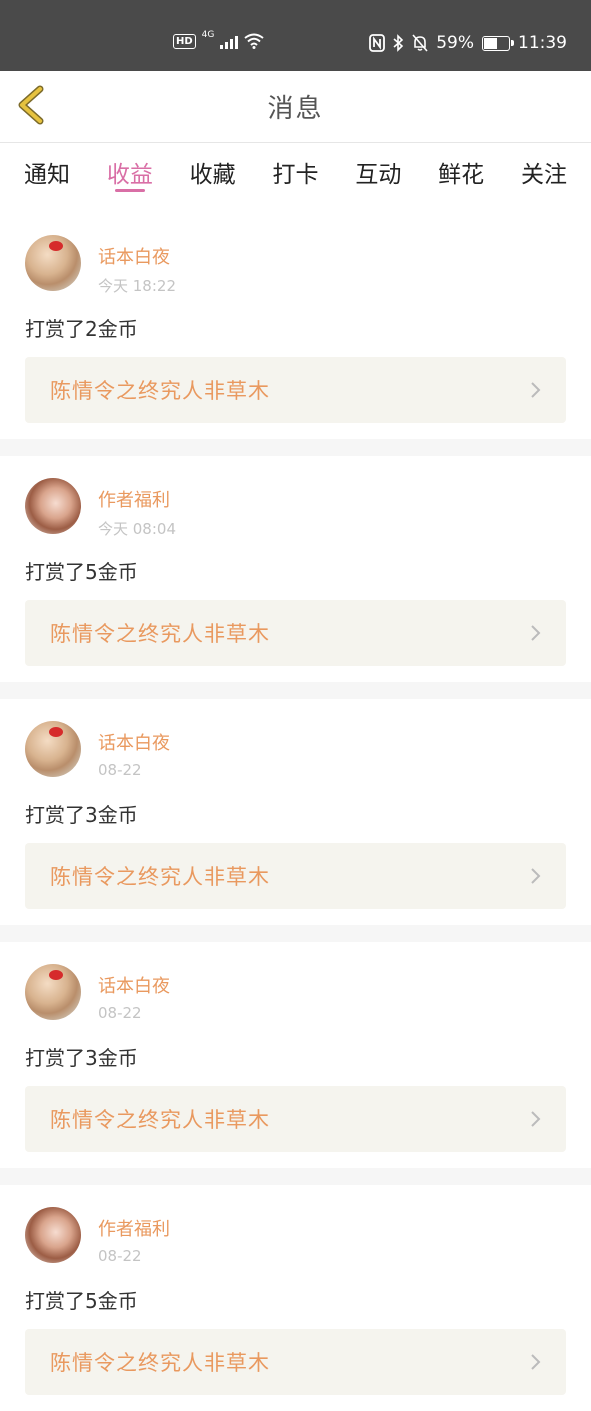 This screenshot has width=591, height=1411. Describe the element at coordinates (129, 190) in the screenshot. I see `tab-active-indicator` at that location.